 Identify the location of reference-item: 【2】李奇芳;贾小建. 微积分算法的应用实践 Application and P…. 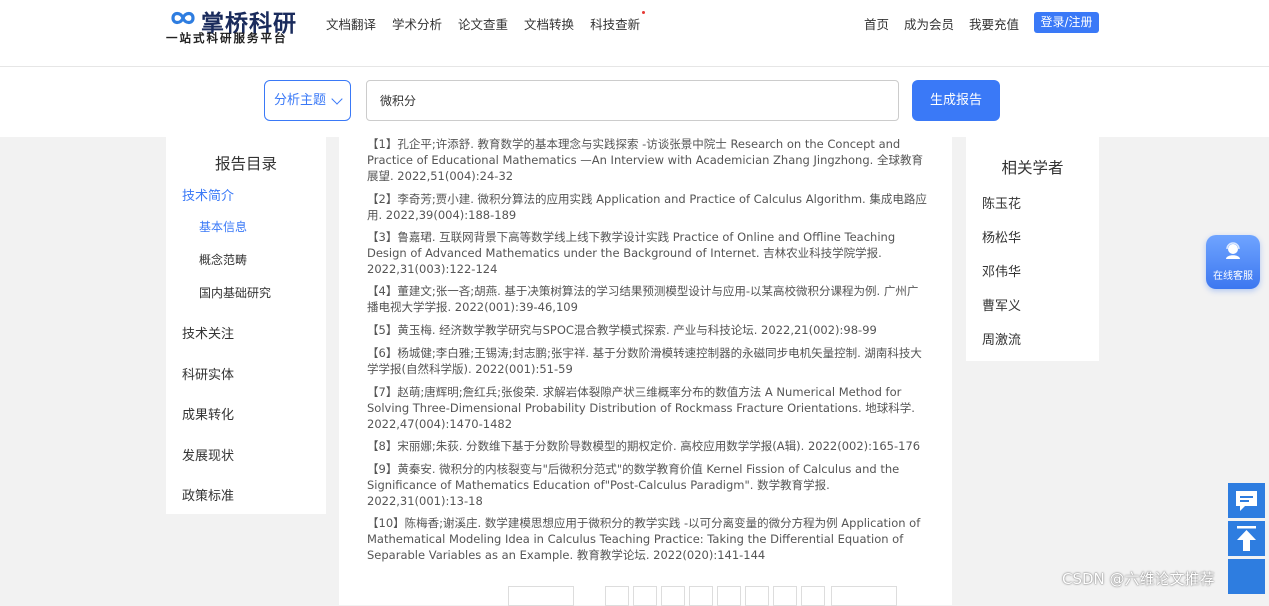
(647, 207).